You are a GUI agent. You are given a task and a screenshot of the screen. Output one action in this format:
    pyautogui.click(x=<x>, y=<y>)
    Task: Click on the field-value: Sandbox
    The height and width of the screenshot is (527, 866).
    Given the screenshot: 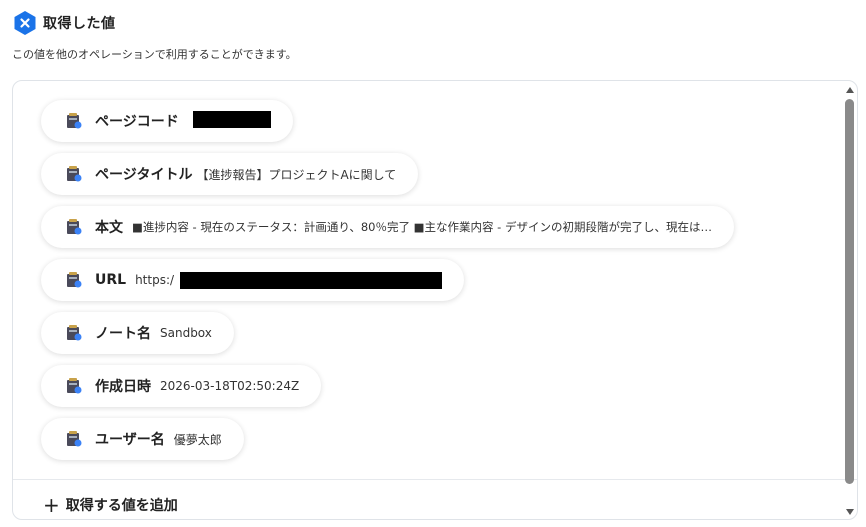 What is the action you would take?
    pyautogui.click(x=186, y=333)
    